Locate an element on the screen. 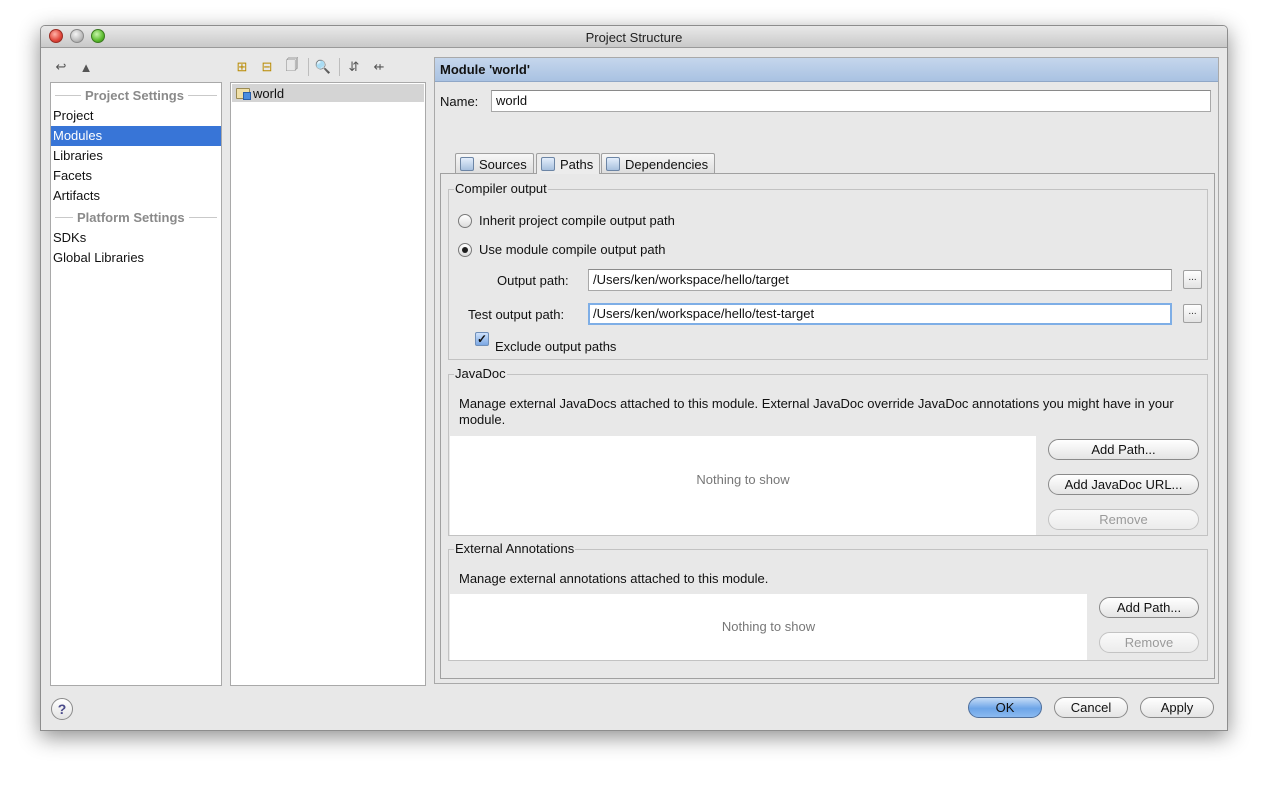 This screenshot has height=786, width=1268. remove-module-icon: ⊟ is located at coordinates (267, 67).